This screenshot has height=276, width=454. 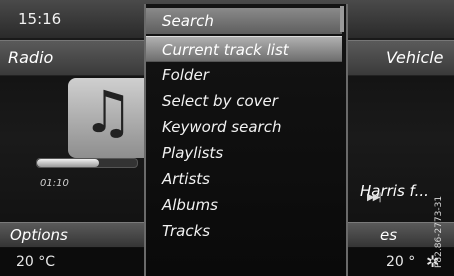 What do you see at coordinates (401, 262) in the screenshot?
I see `temperature-right: 20 °` at bounding box center [401, 262].